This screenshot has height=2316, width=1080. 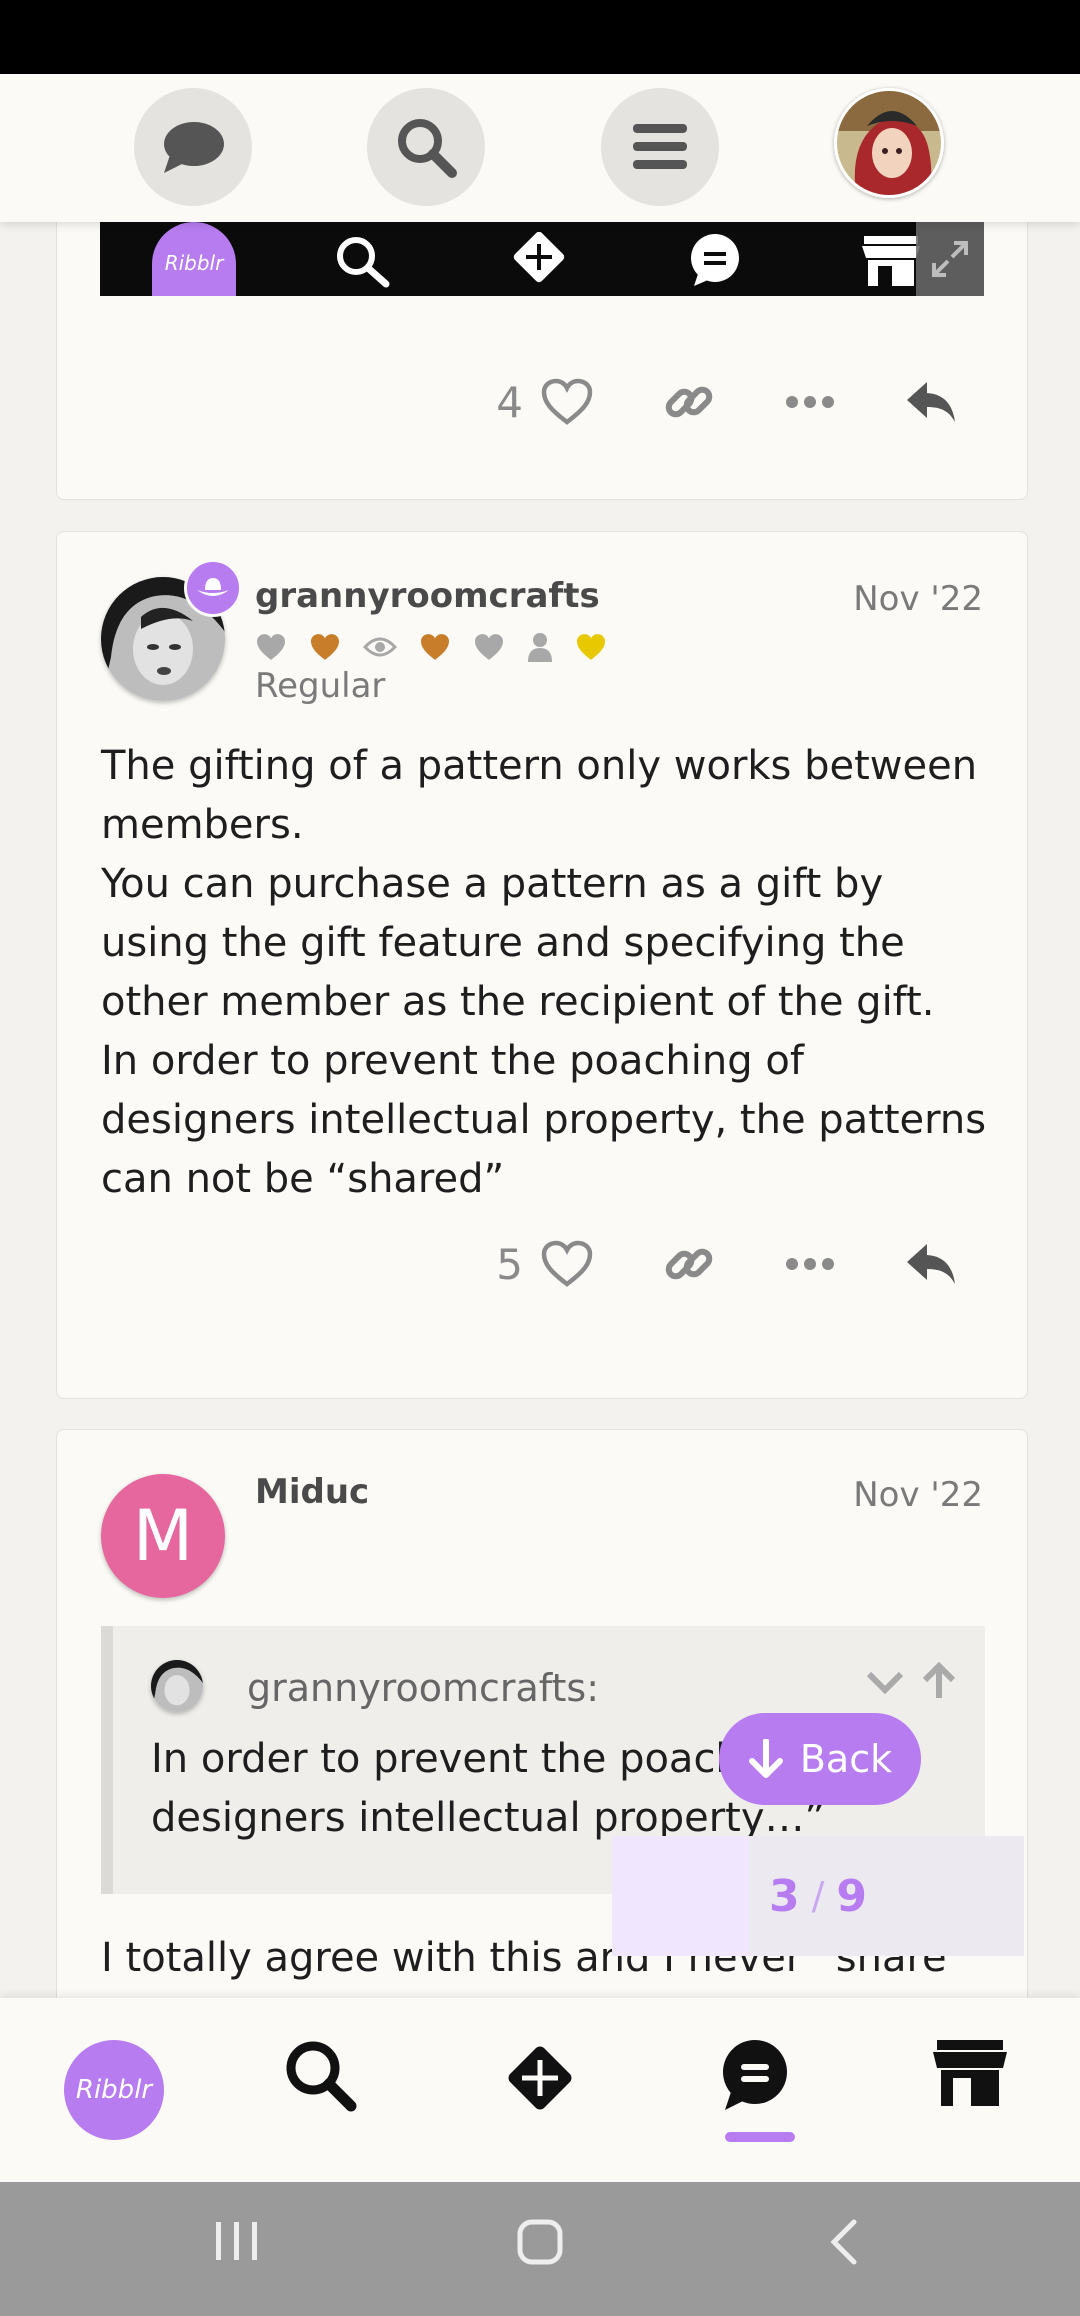 I want to click on embed-chat-icon, so click(x=715, y=262).